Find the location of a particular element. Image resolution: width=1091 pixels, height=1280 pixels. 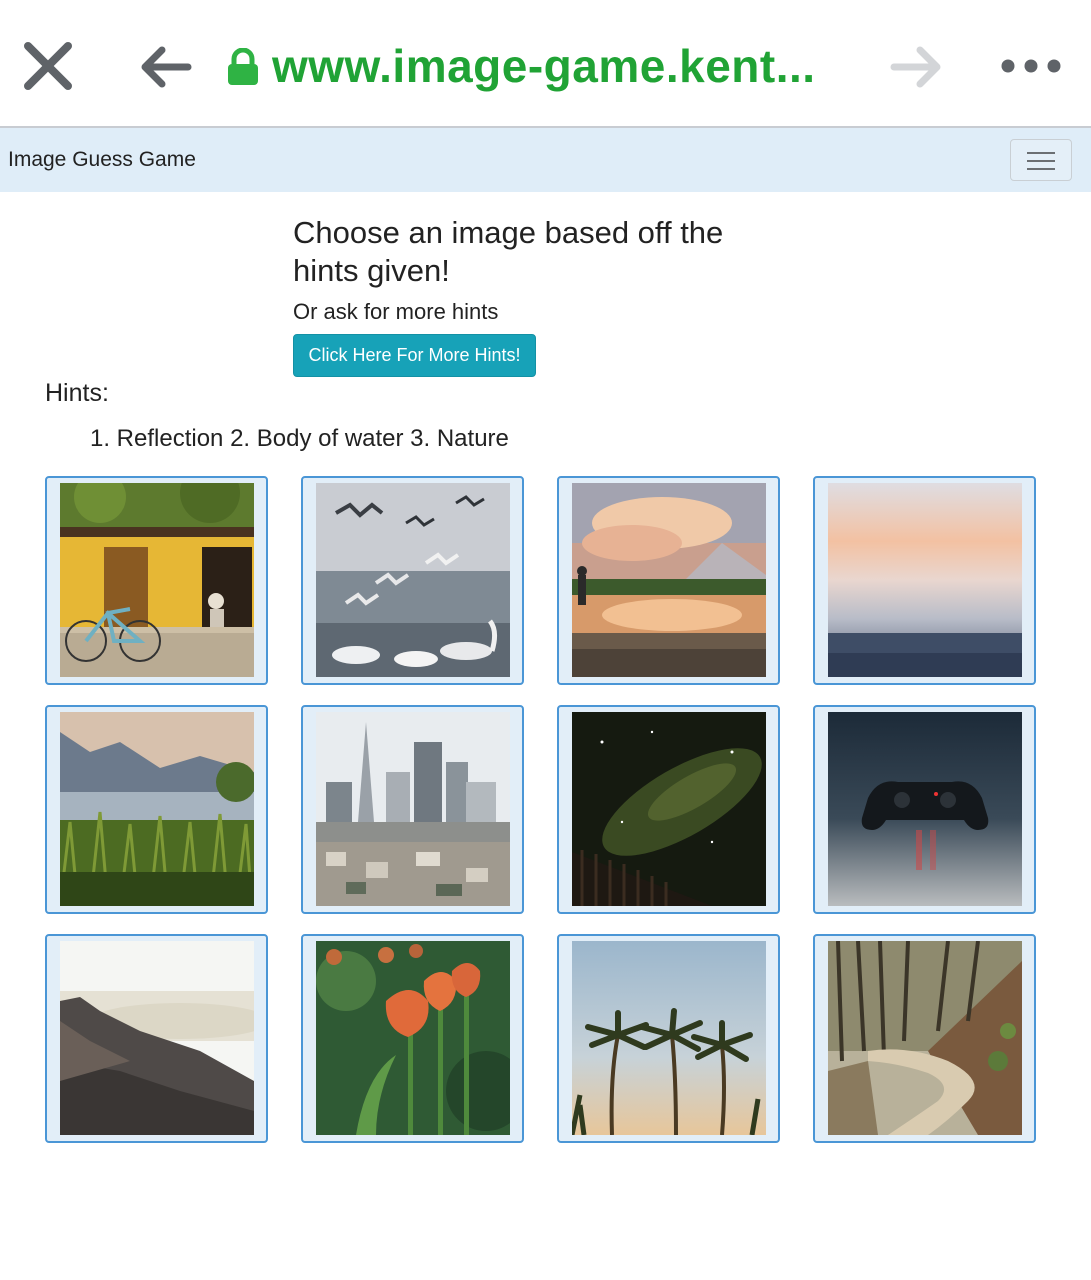

forward-arrow-icon is located at coordinates (915, 67).